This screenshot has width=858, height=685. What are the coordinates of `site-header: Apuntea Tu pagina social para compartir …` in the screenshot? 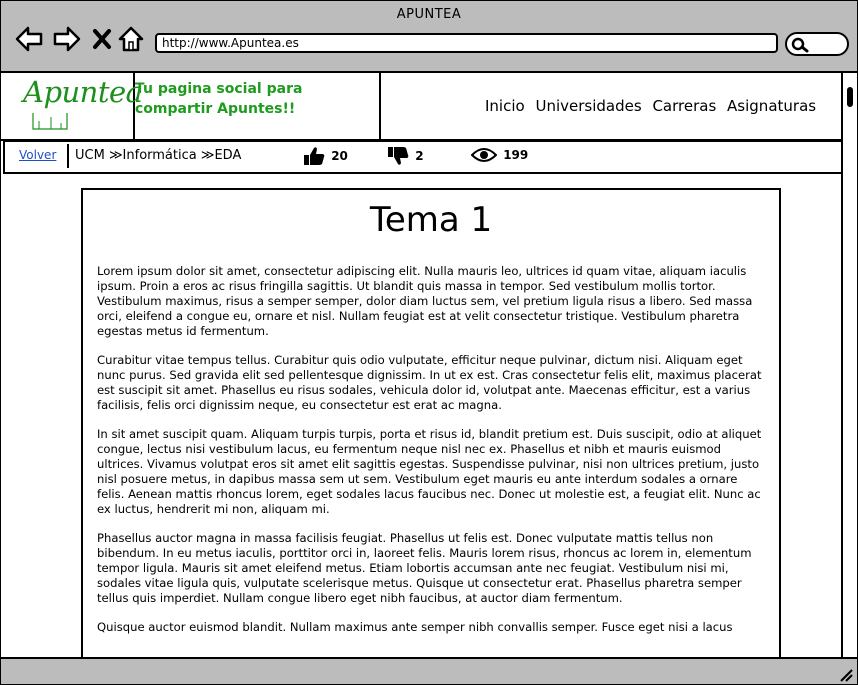 It's located at (424, 107).